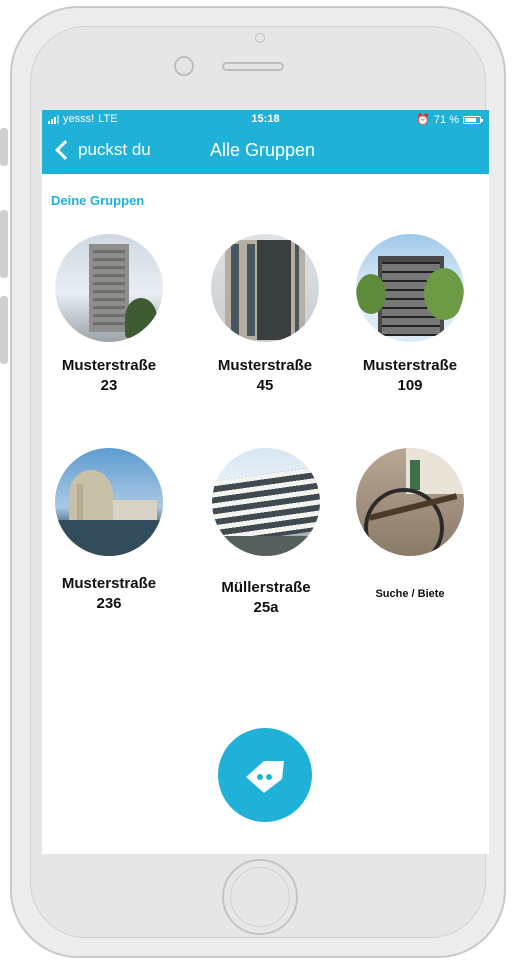 Image resolution: width=515 pixels, height=964 pixels. Describe the element at coordinates (266, 597) in the screenshot. I see `group-label: Müllerstraße 25a` at that location.